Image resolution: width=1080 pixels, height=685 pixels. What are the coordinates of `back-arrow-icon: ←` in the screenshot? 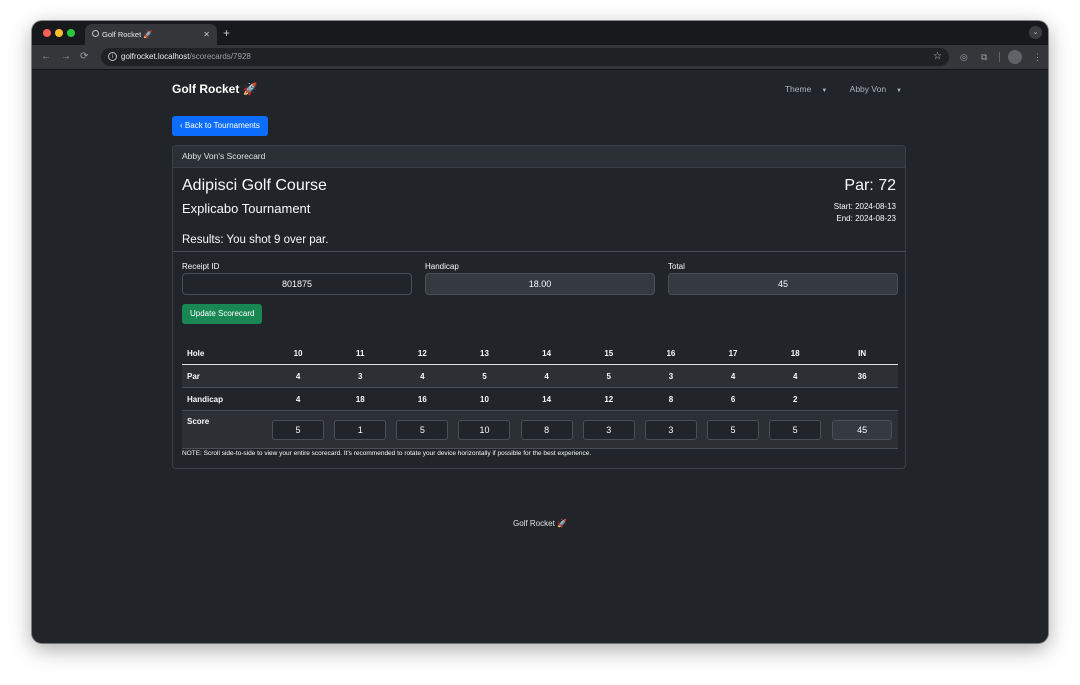 It's located at (46, 57).